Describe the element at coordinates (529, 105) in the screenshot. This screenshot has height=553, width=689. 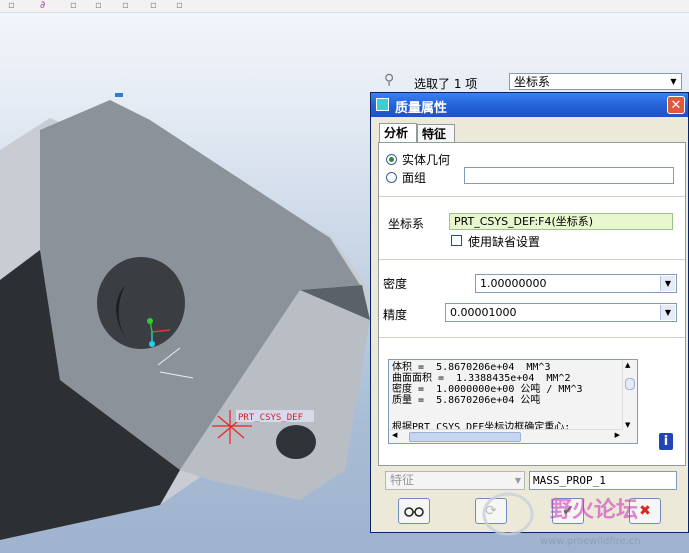
I see `dialog-titlebar: 质量属性 ✕` at that location.